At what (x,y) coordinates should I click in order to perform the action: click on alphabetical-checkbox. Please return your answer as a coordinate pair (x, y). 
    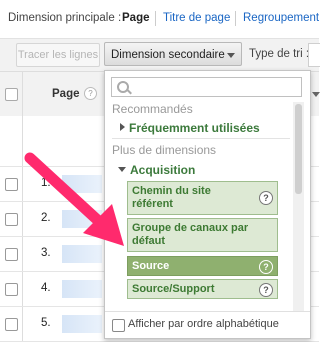
    Looking at the image, I should click on (118, 325).